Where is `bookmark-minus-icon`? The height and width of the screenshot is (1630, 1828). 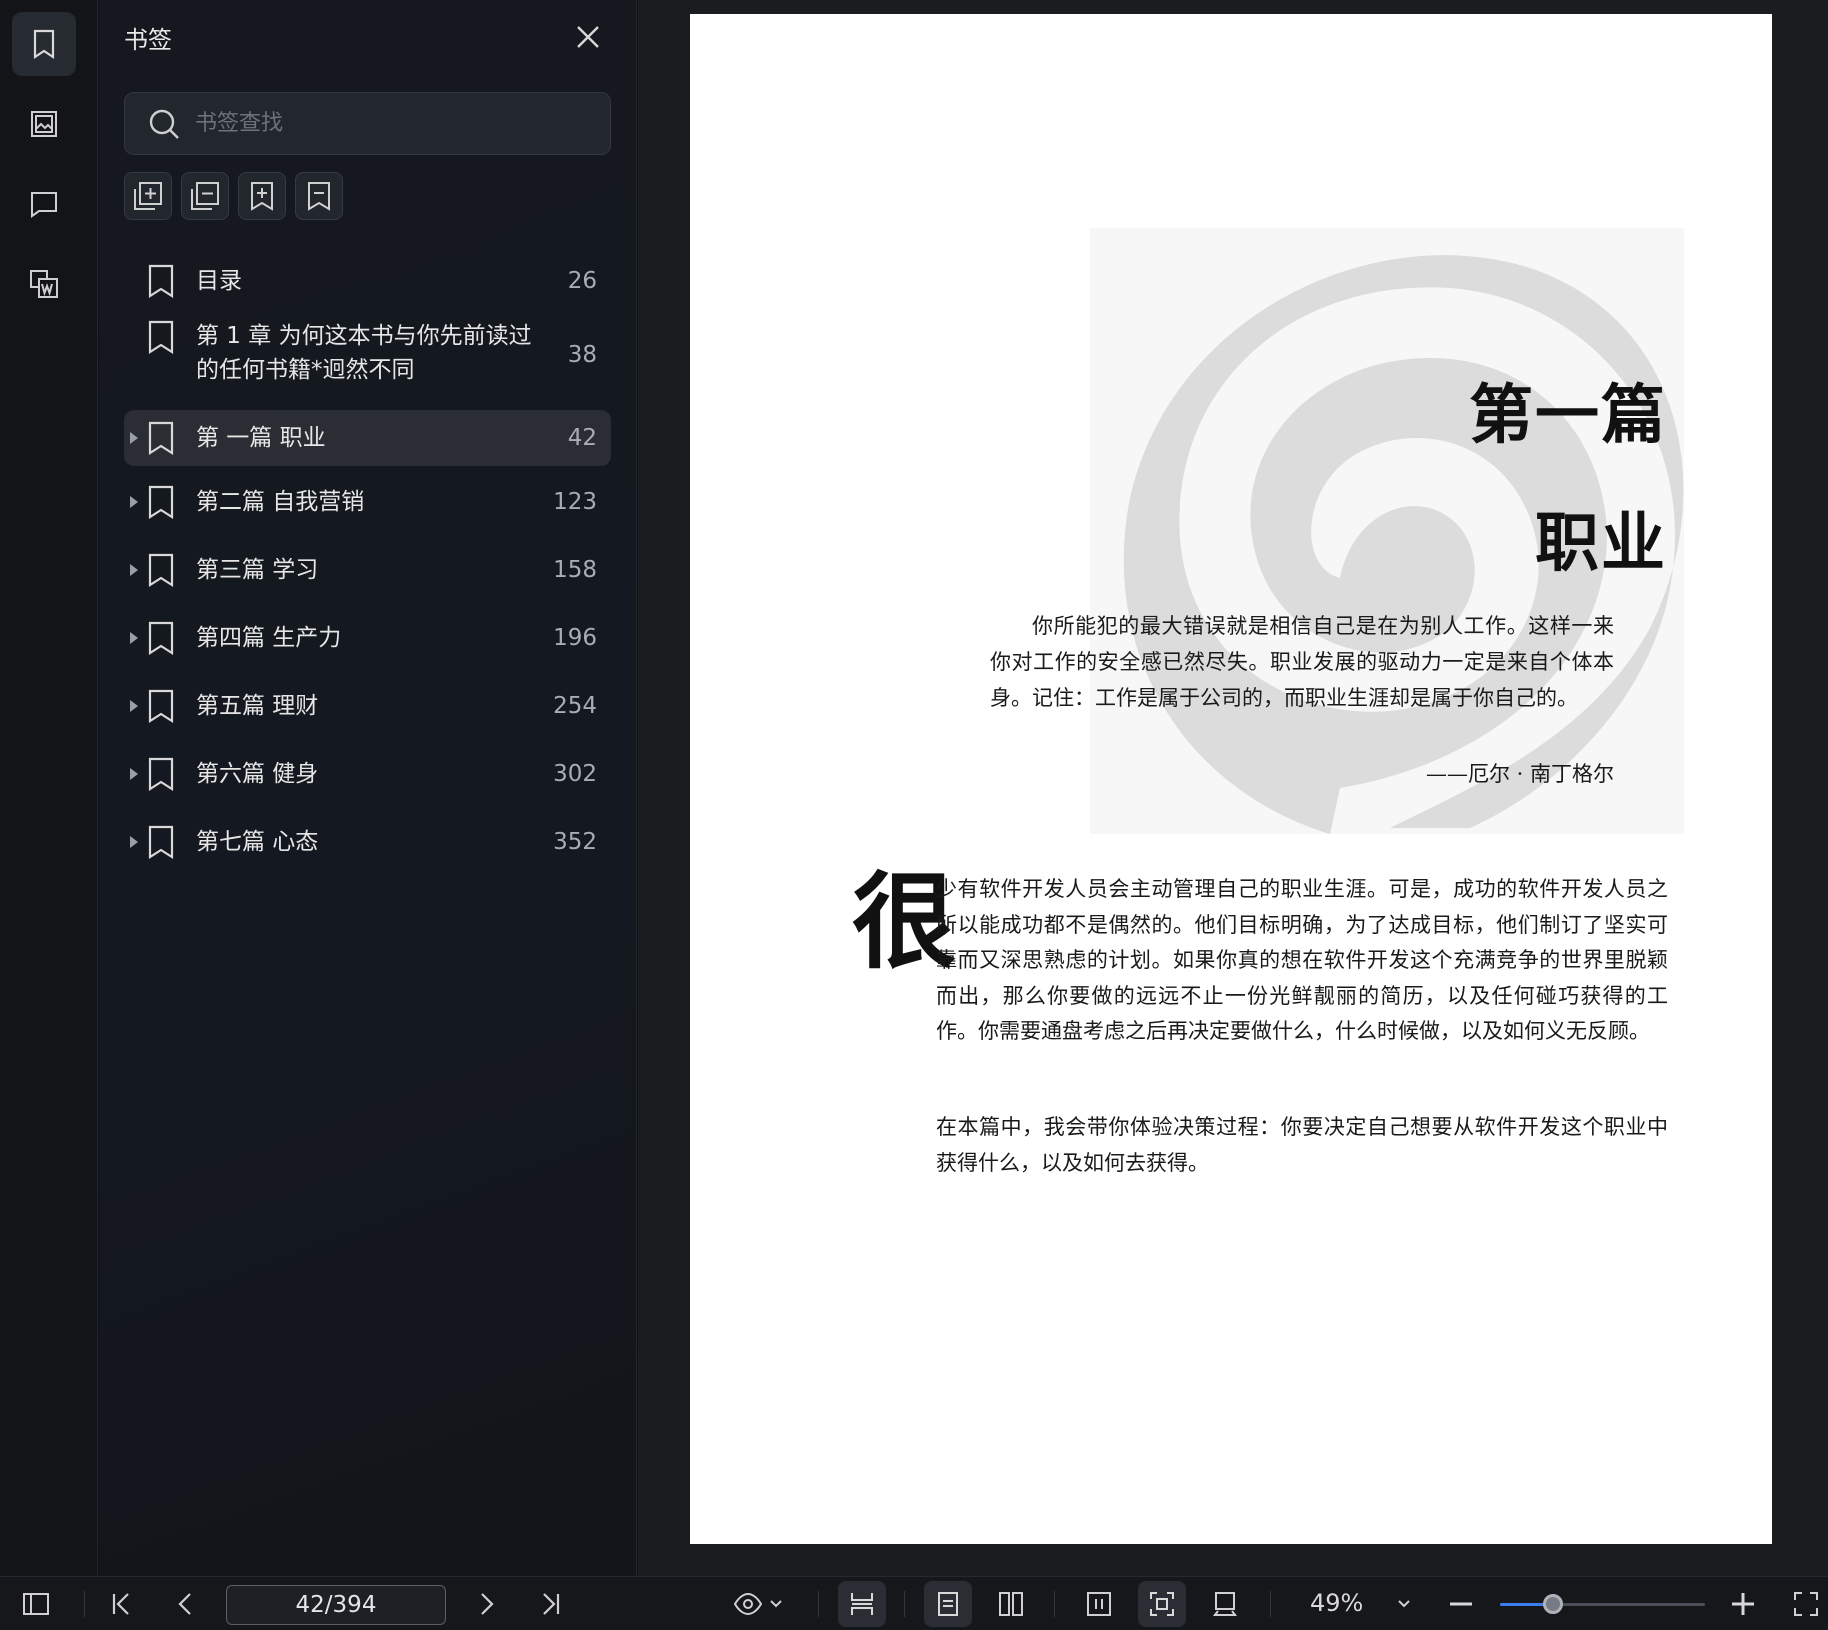 bookmark-minus-icon is located at coordinates (319, 196).